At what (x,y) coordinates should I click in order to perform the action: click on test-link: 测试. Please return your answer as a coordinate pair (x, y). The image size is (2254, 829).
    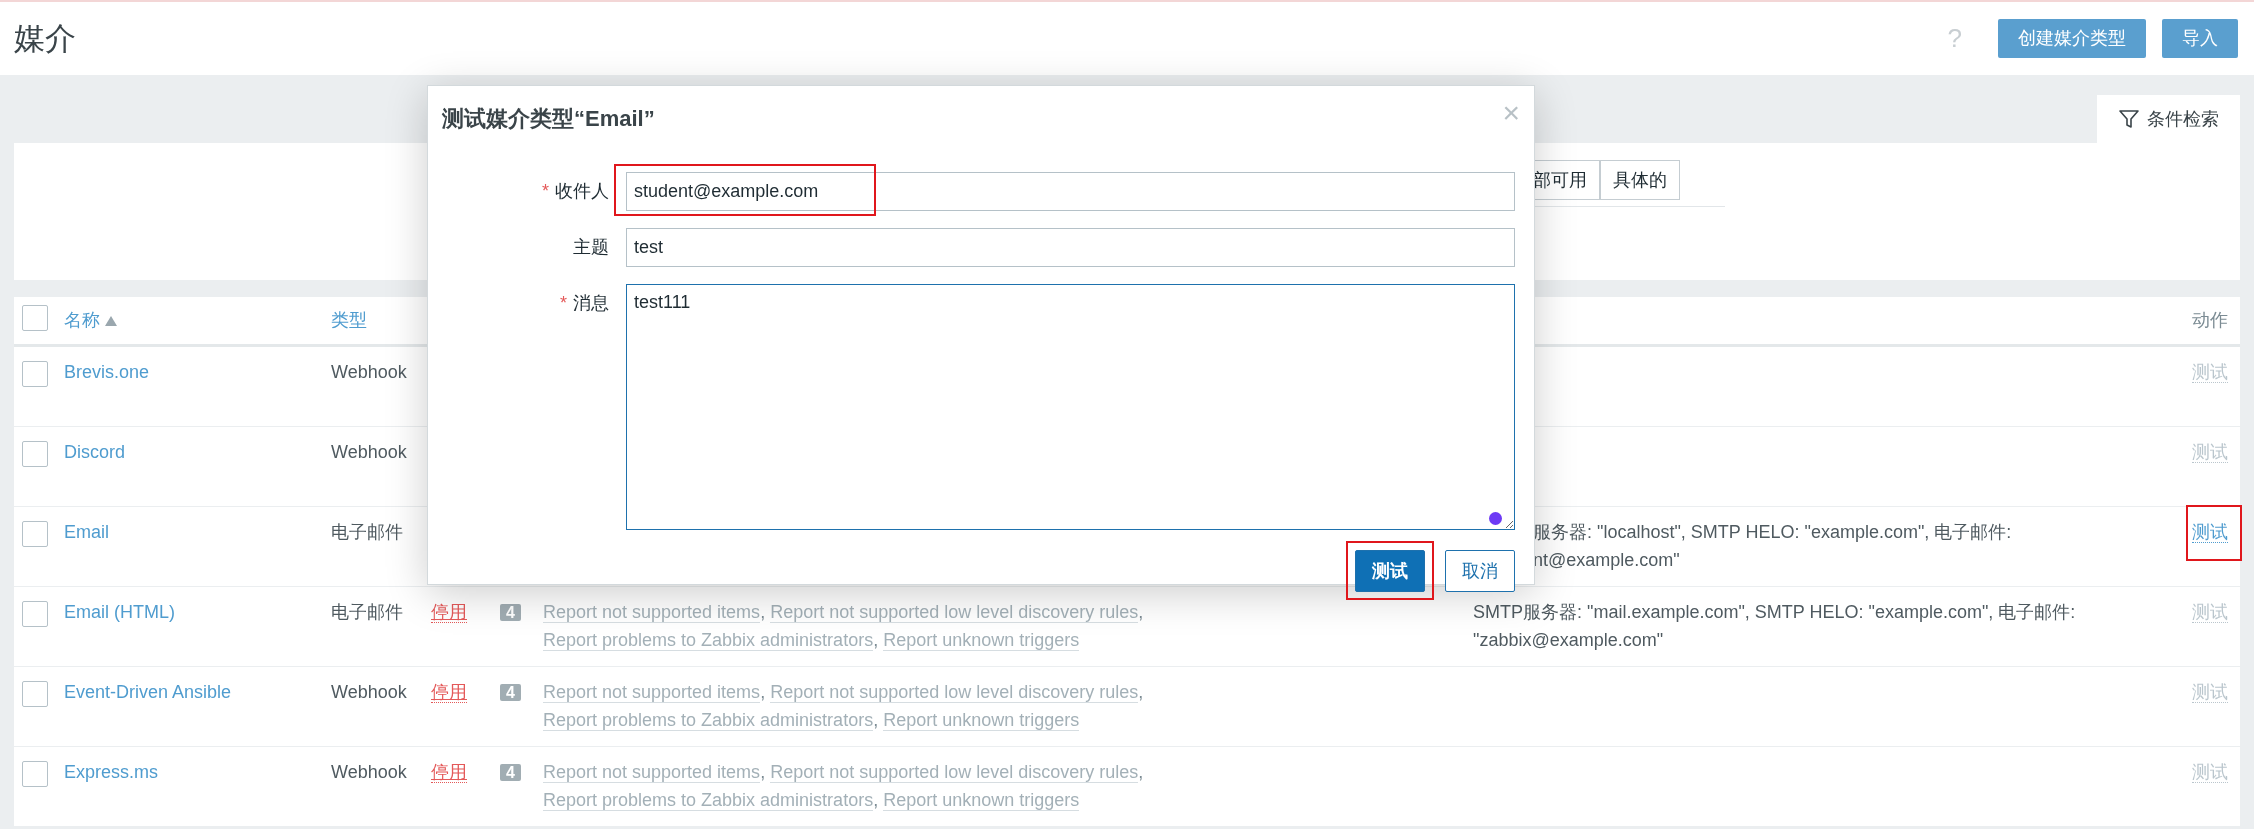
    Looking at the image, I should click on (2210, 532).